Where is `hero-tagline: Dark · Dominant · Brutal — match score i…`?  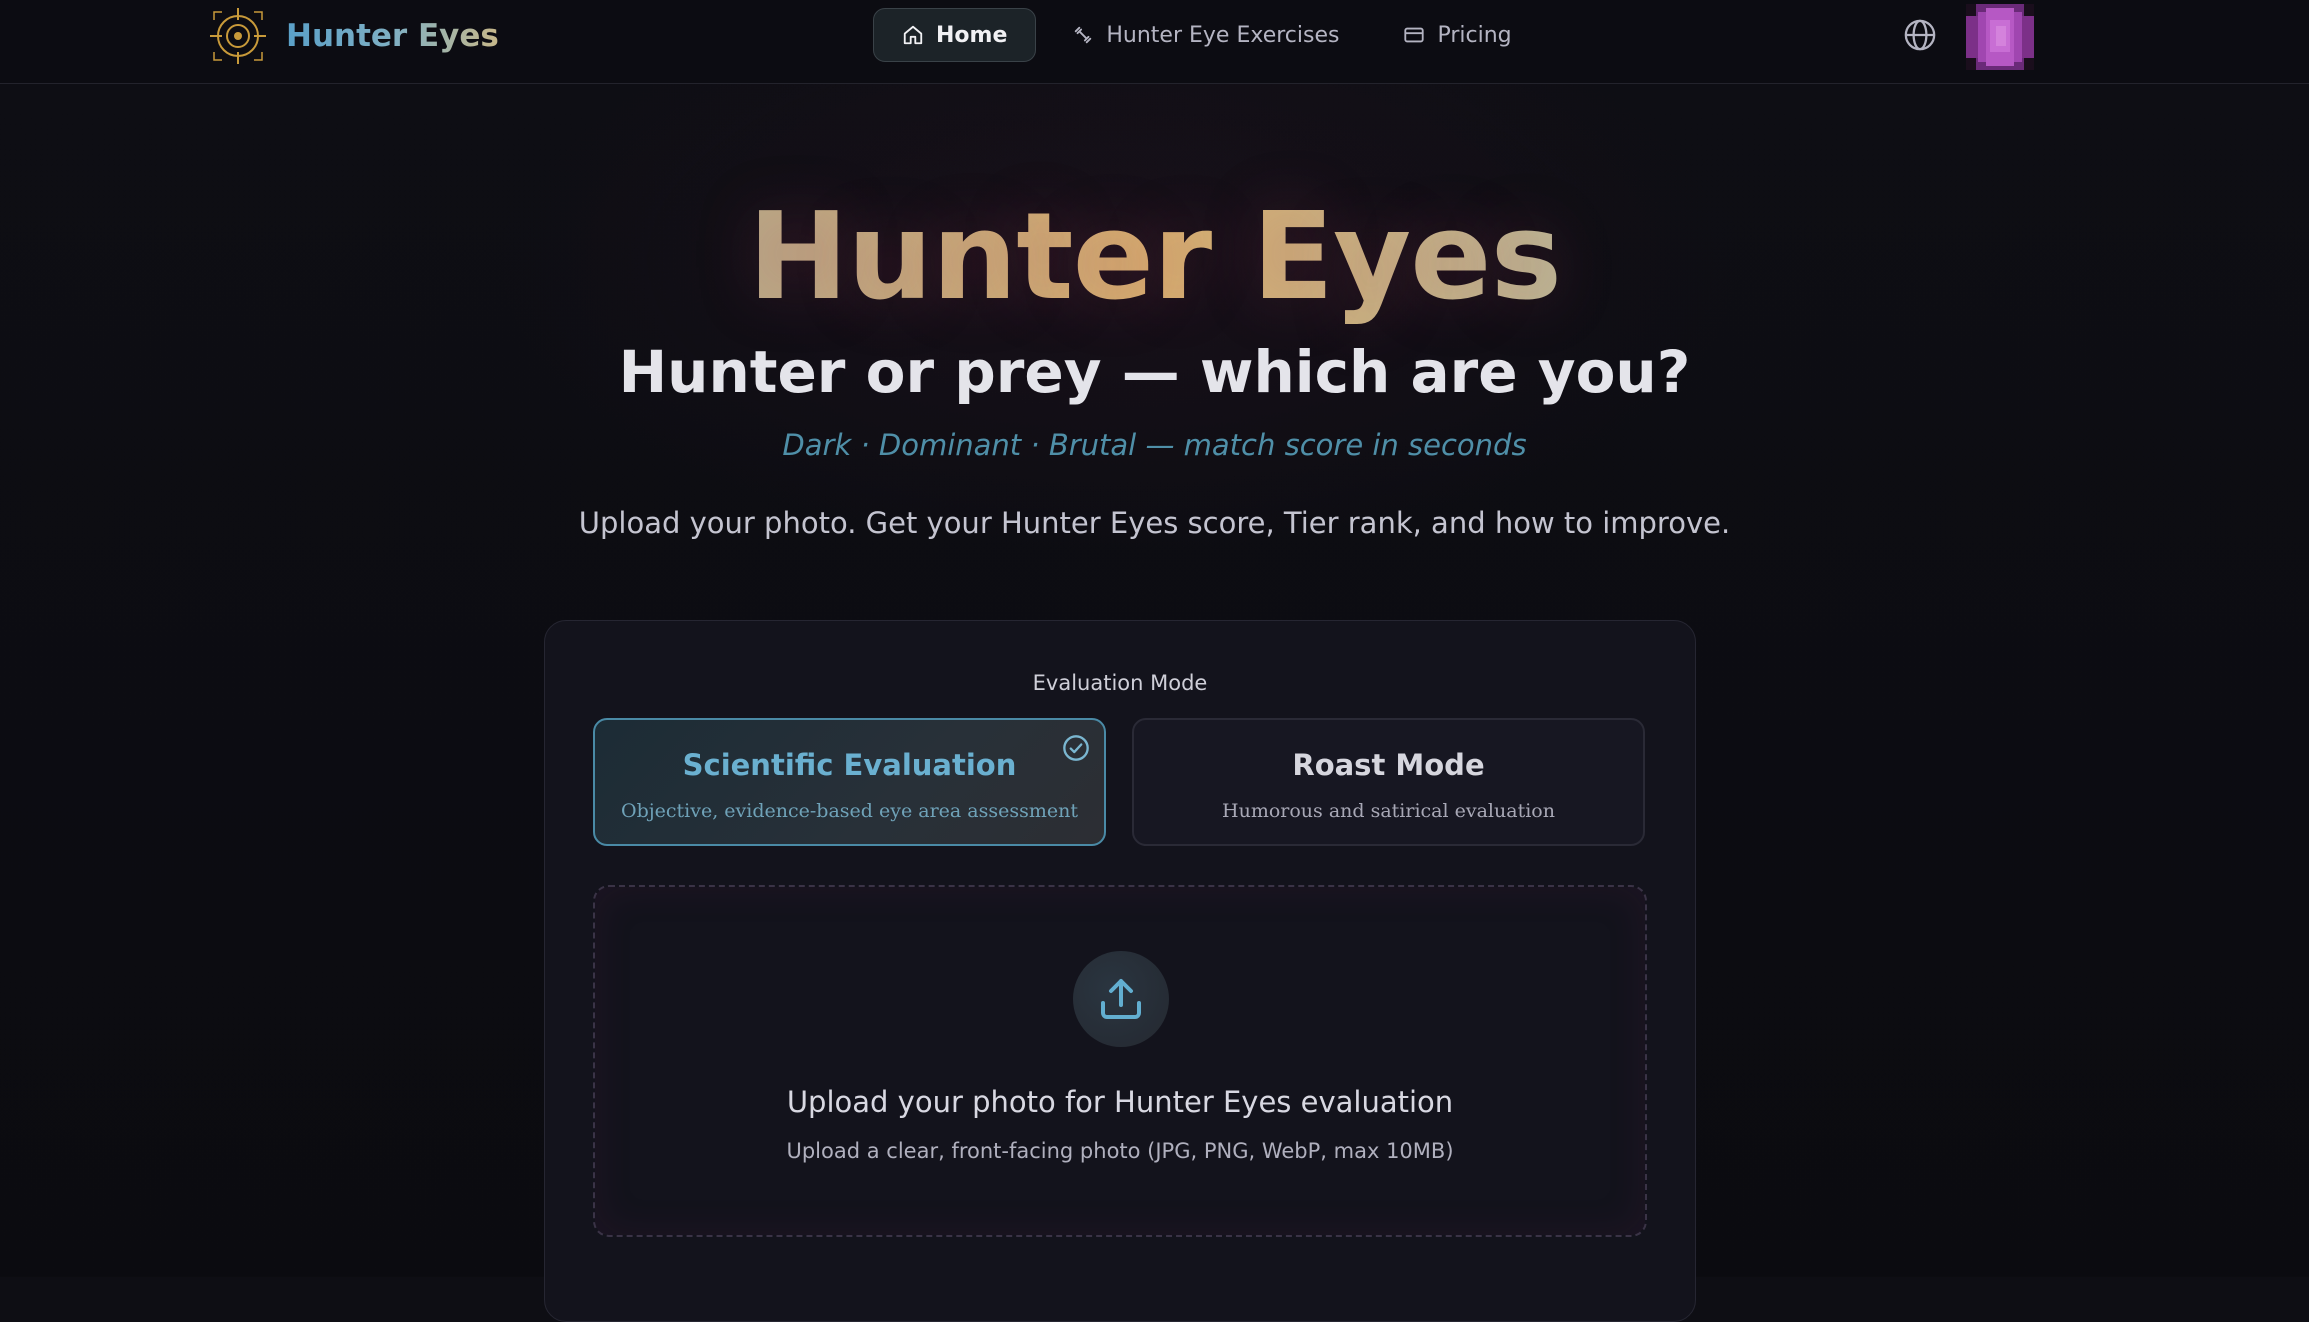
hero-tagline: Dark · Dominant · Brutal — match score i… is located at coordinates (1154, 445).